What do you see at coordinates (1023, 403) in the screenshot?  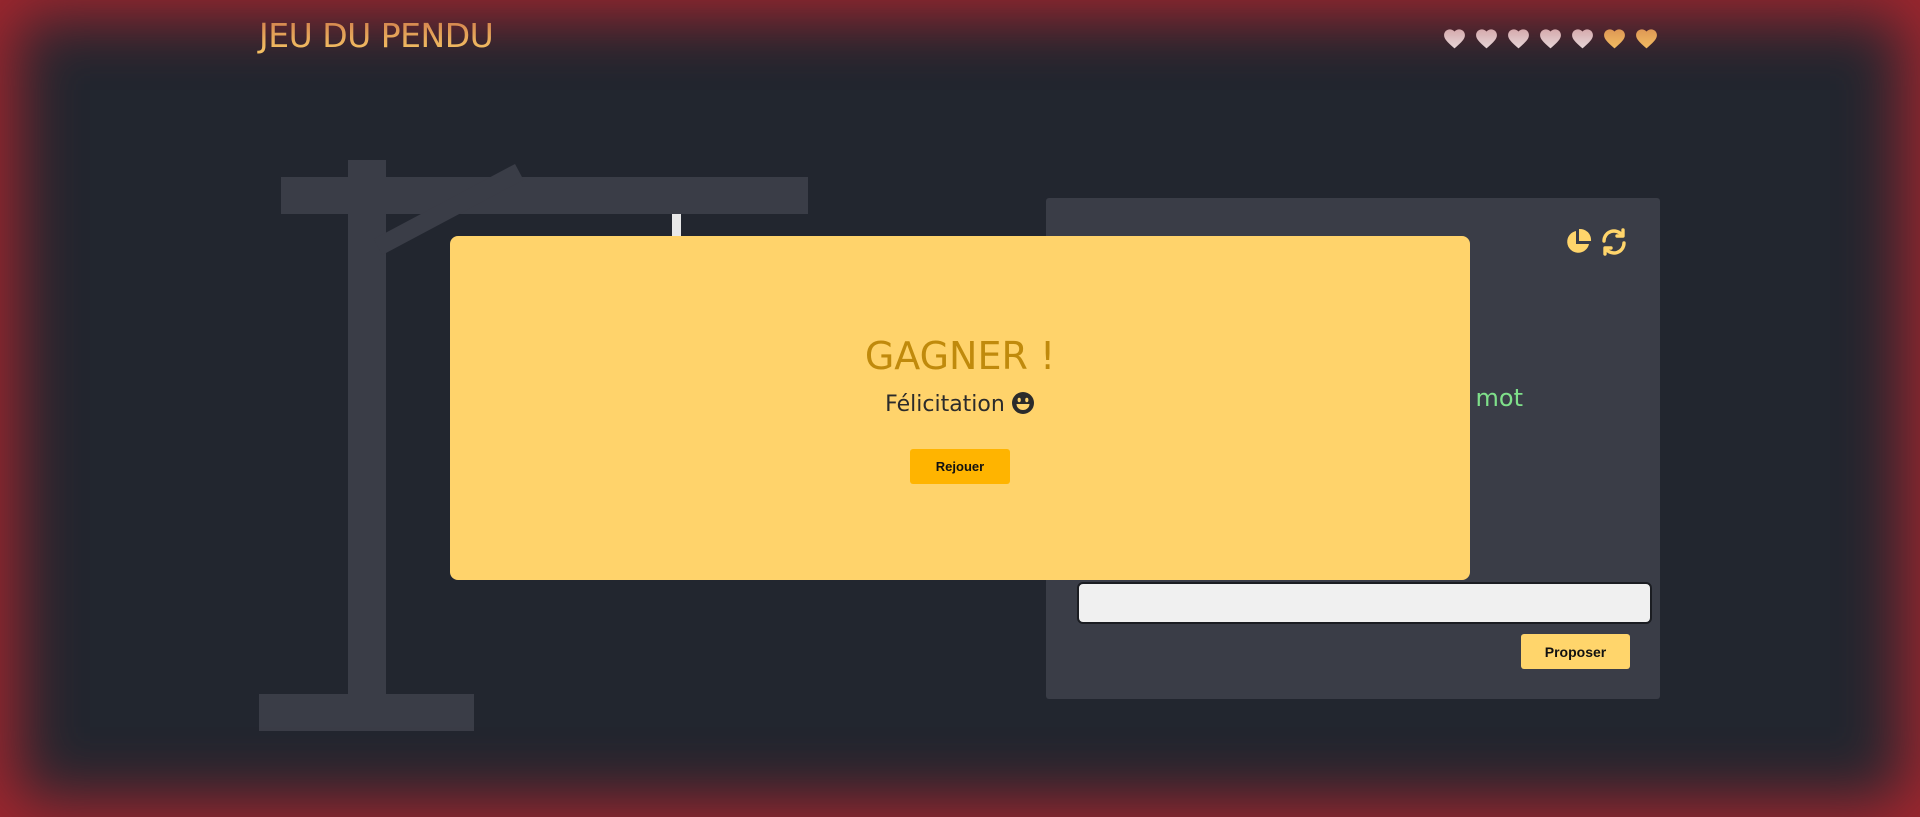 I see `grinning-face-icon` at bounding box center [1023, 403].